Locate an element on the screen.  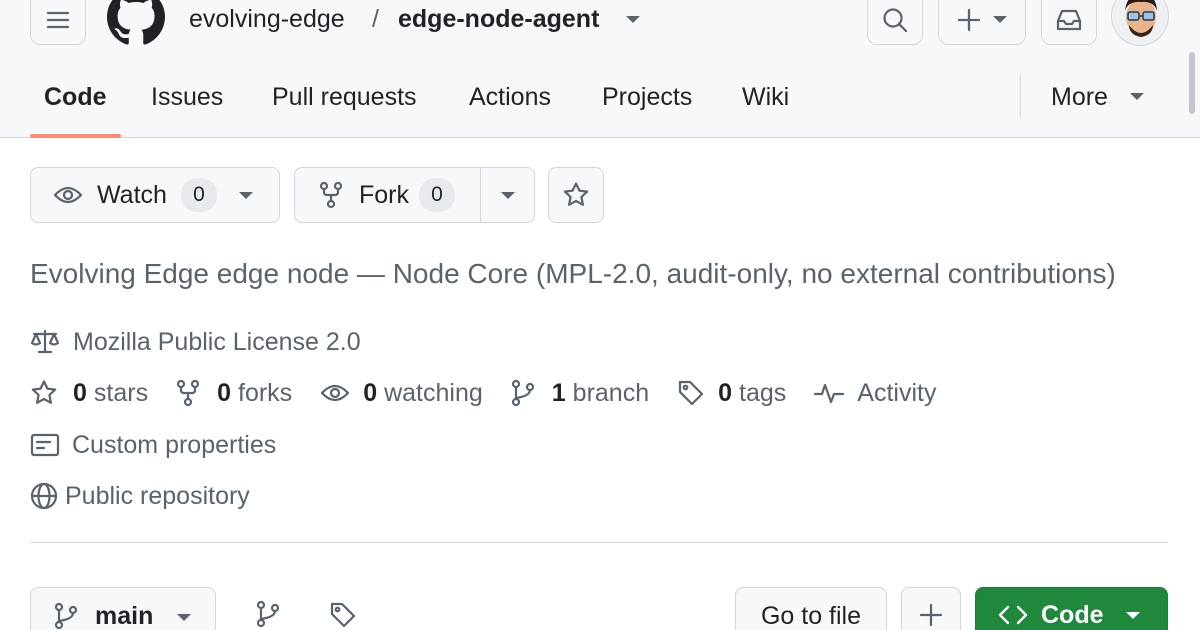
go-to-file-label: Go to file is located at coordinates (811, 615).